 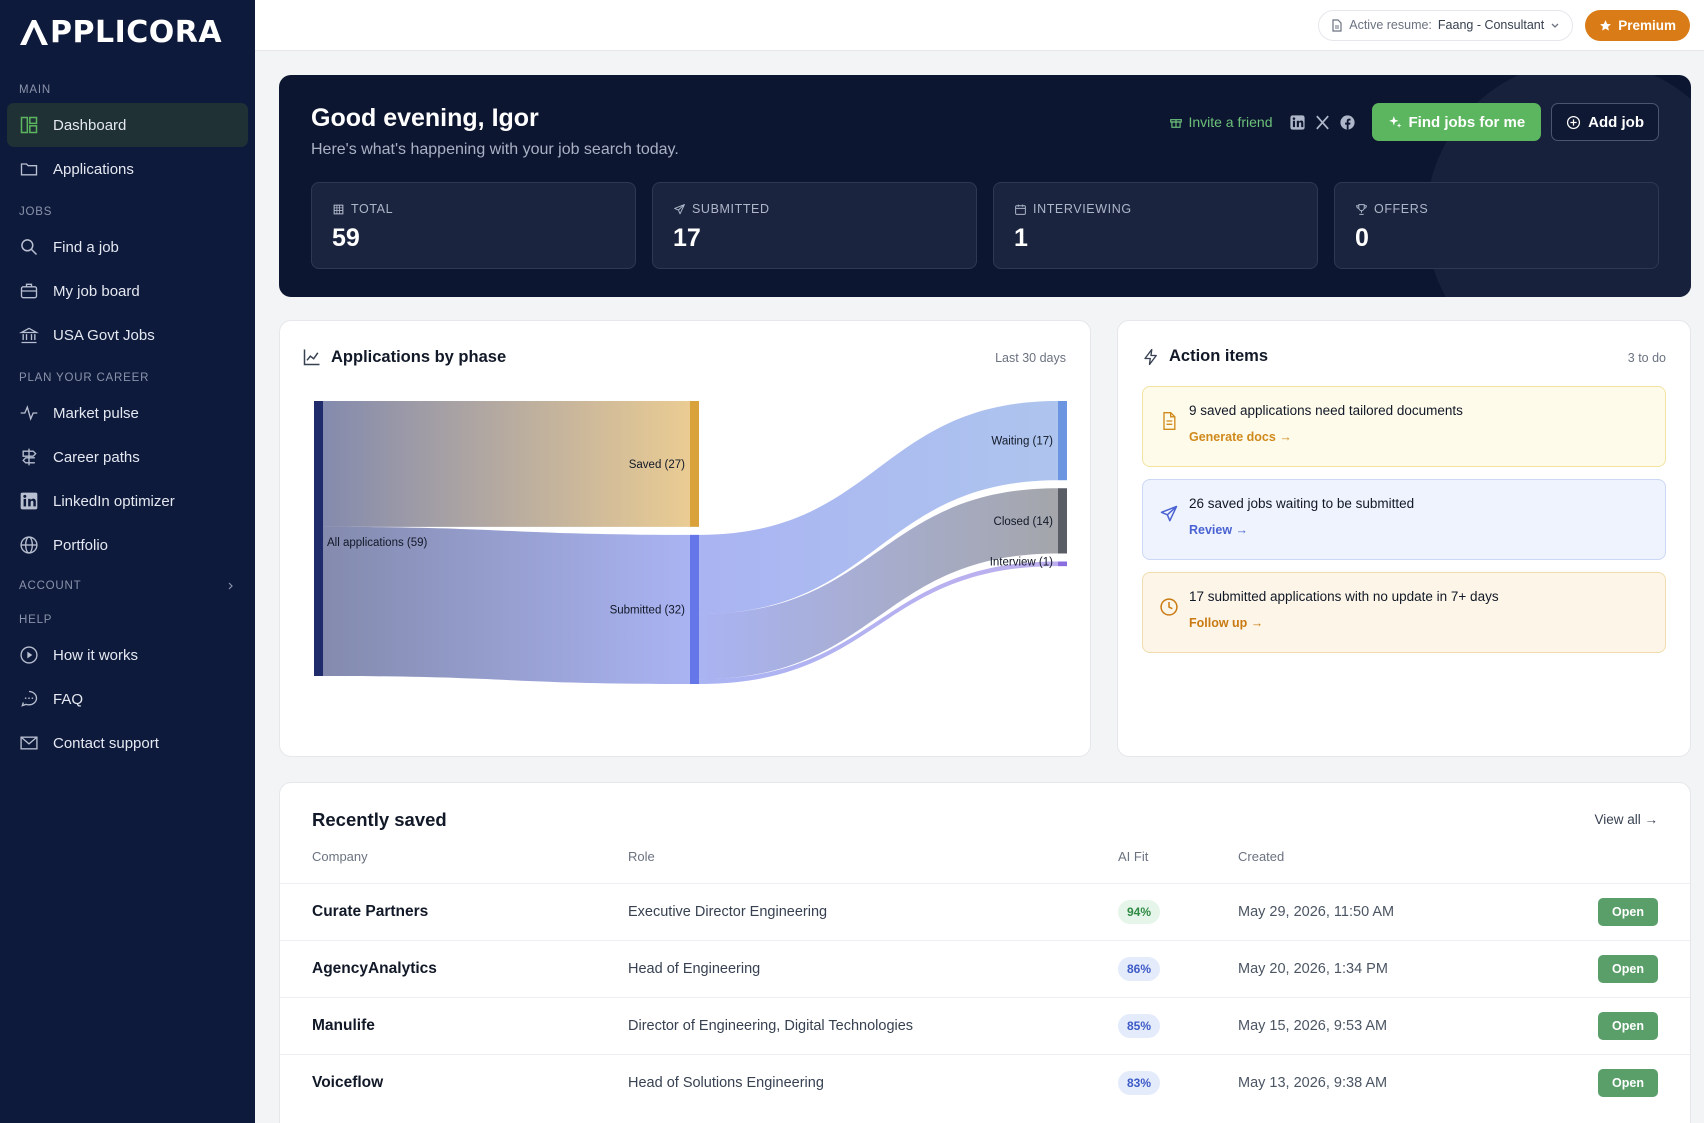 I want to click on sidebar-item-how-it-works: How it works, so click(x=127, y=655).